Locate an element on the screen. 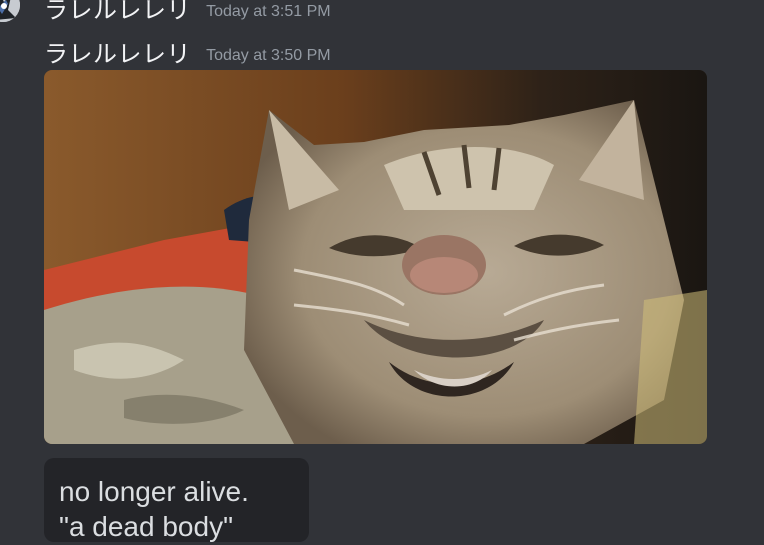 The height and width of the screenshot is (545, 764). timestamp: Today at 3:50 PM is located at coordinates (268, 55).